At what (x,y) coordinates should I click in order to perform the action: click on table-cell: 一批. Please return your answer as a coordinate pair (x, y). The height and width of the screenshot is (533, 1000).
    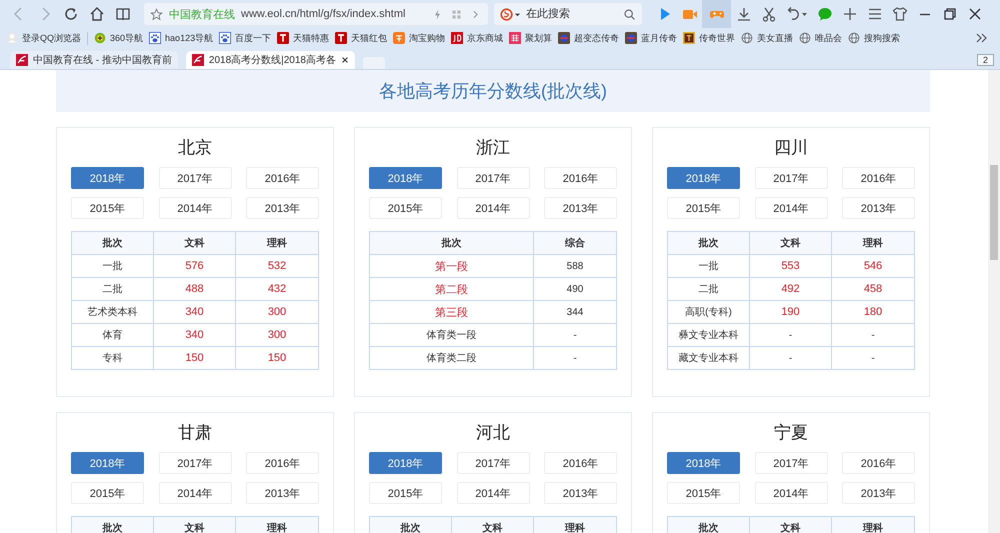
    Looking at the image, I should click on (113, 266).